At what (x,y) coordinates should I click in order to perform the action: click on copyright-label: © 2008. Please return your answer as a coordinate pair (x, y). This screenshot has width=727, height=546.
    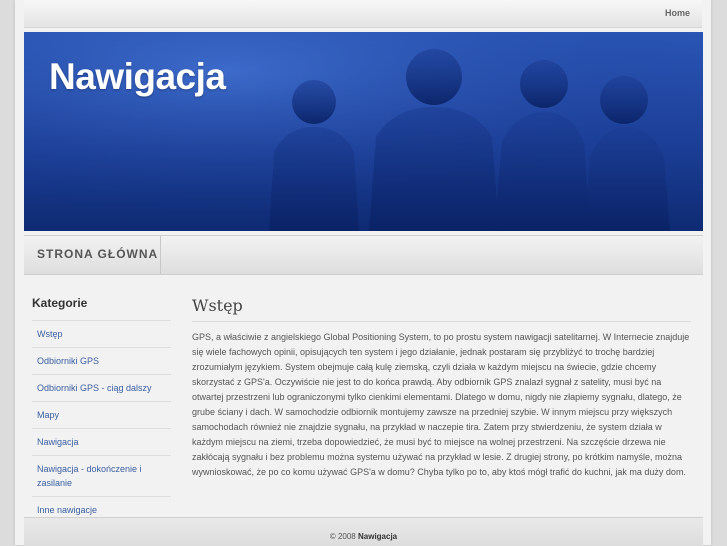
    Looking at the image, I should click on (342, 536).